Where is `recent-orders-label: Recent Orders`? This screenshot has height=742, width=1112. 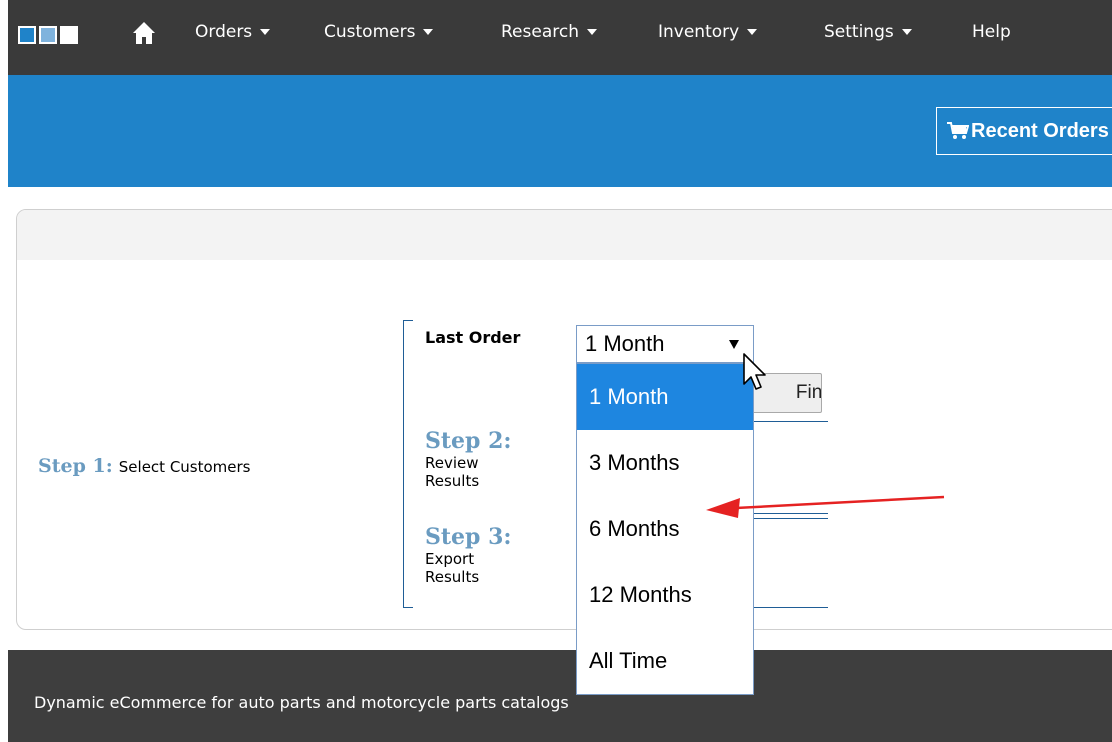 recent-orders-label: Recent Orders is located at coordinates (1040, 131).